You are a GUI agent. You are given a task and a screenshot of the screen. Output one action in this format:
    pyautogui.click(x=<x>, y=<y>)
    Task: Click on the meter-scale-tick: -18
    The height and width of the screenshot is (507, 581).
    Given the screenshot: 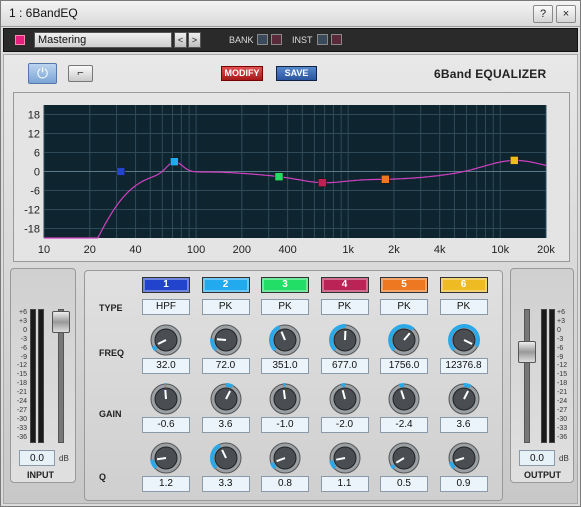 What is the action you would take?
    pyautogui.click(x=21, y=384)
    